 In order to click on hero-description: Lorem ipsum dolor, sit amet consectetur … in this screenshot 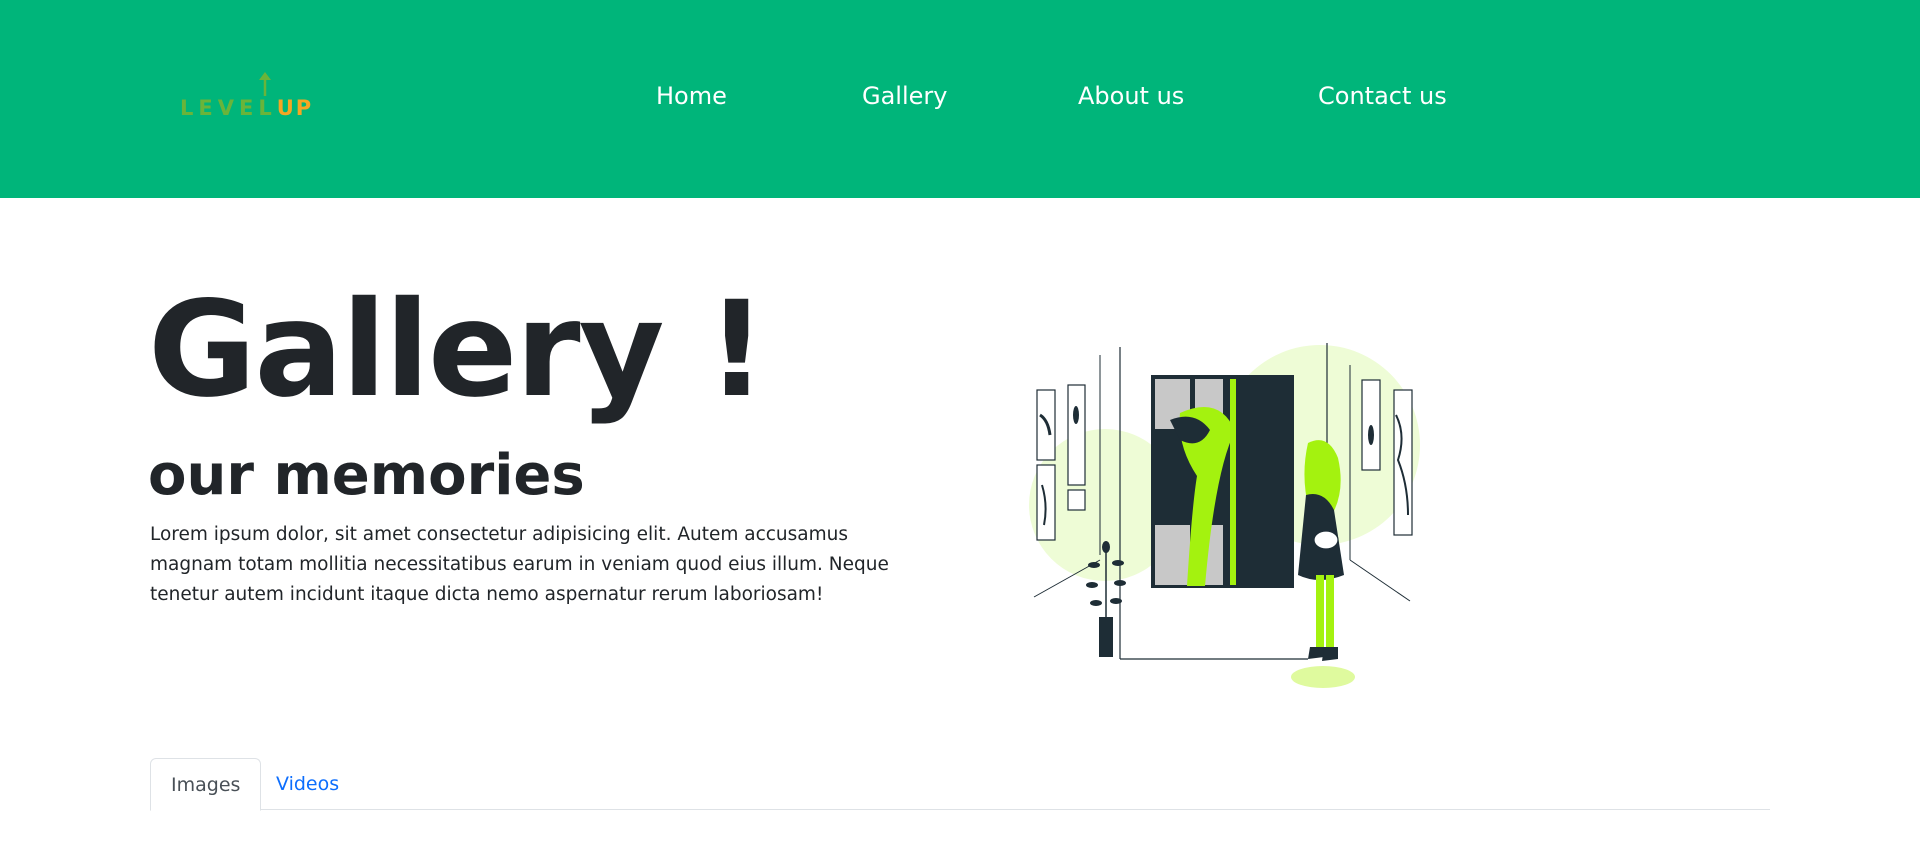, I will do `click(519, 564)`.